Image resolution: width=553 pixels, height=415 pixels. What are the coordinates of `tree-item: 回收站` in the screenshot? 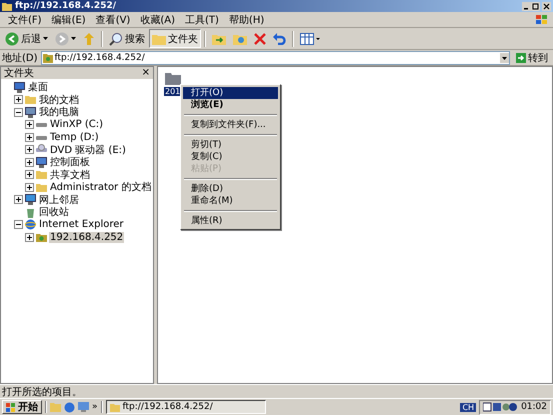 It's located at (54, 212).